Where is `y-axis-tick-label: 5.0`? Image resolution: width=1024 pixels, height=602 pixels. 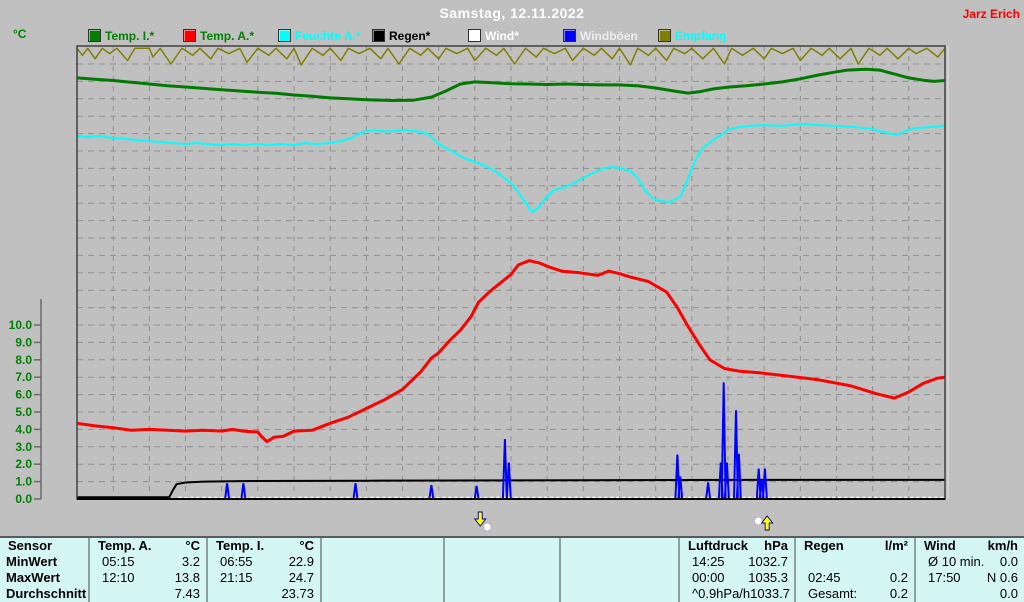
y-axis-tick-label: 5.0 is located at coordinates (23, 412).